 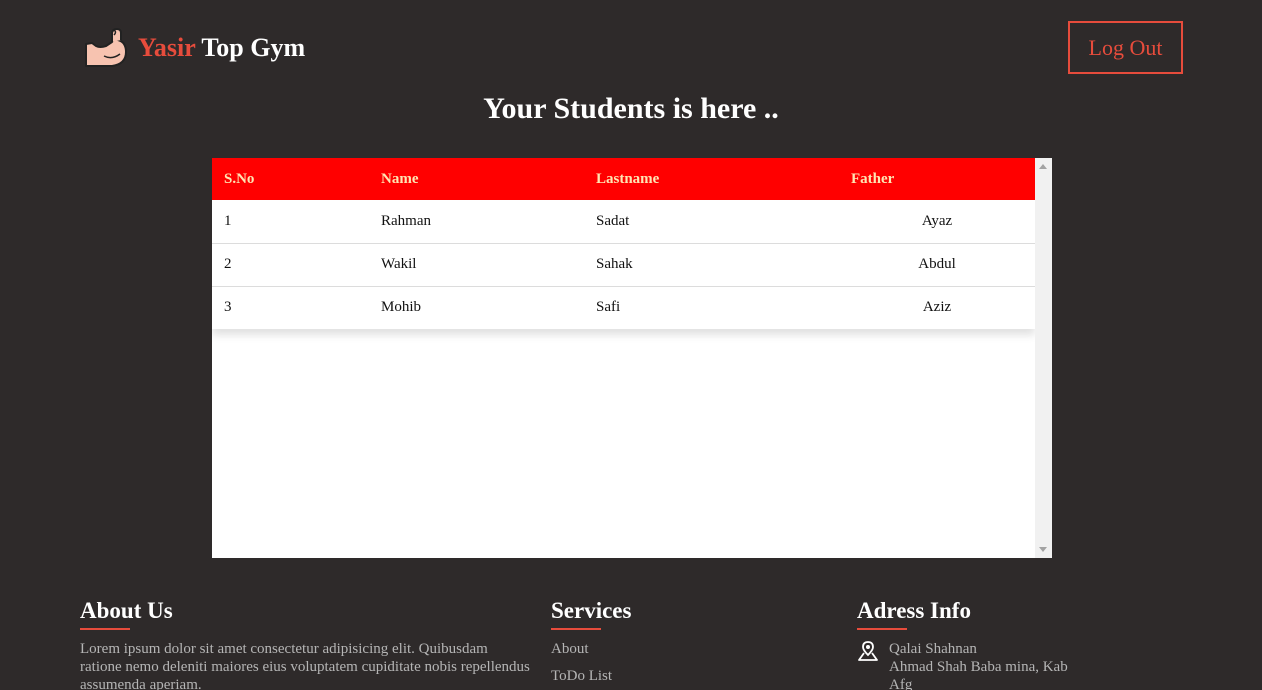 I want to click on table-scrollbar, so click(x=1043, y=358).